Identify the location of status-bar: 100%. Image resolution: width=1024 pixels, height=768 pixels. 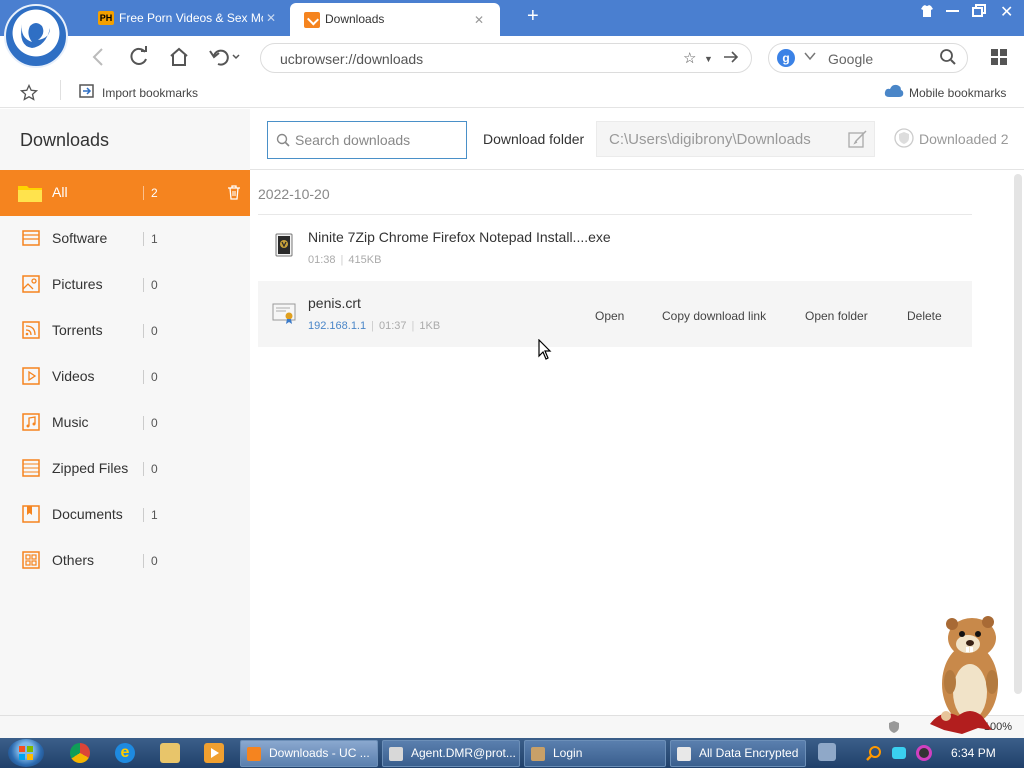
(512, 726).